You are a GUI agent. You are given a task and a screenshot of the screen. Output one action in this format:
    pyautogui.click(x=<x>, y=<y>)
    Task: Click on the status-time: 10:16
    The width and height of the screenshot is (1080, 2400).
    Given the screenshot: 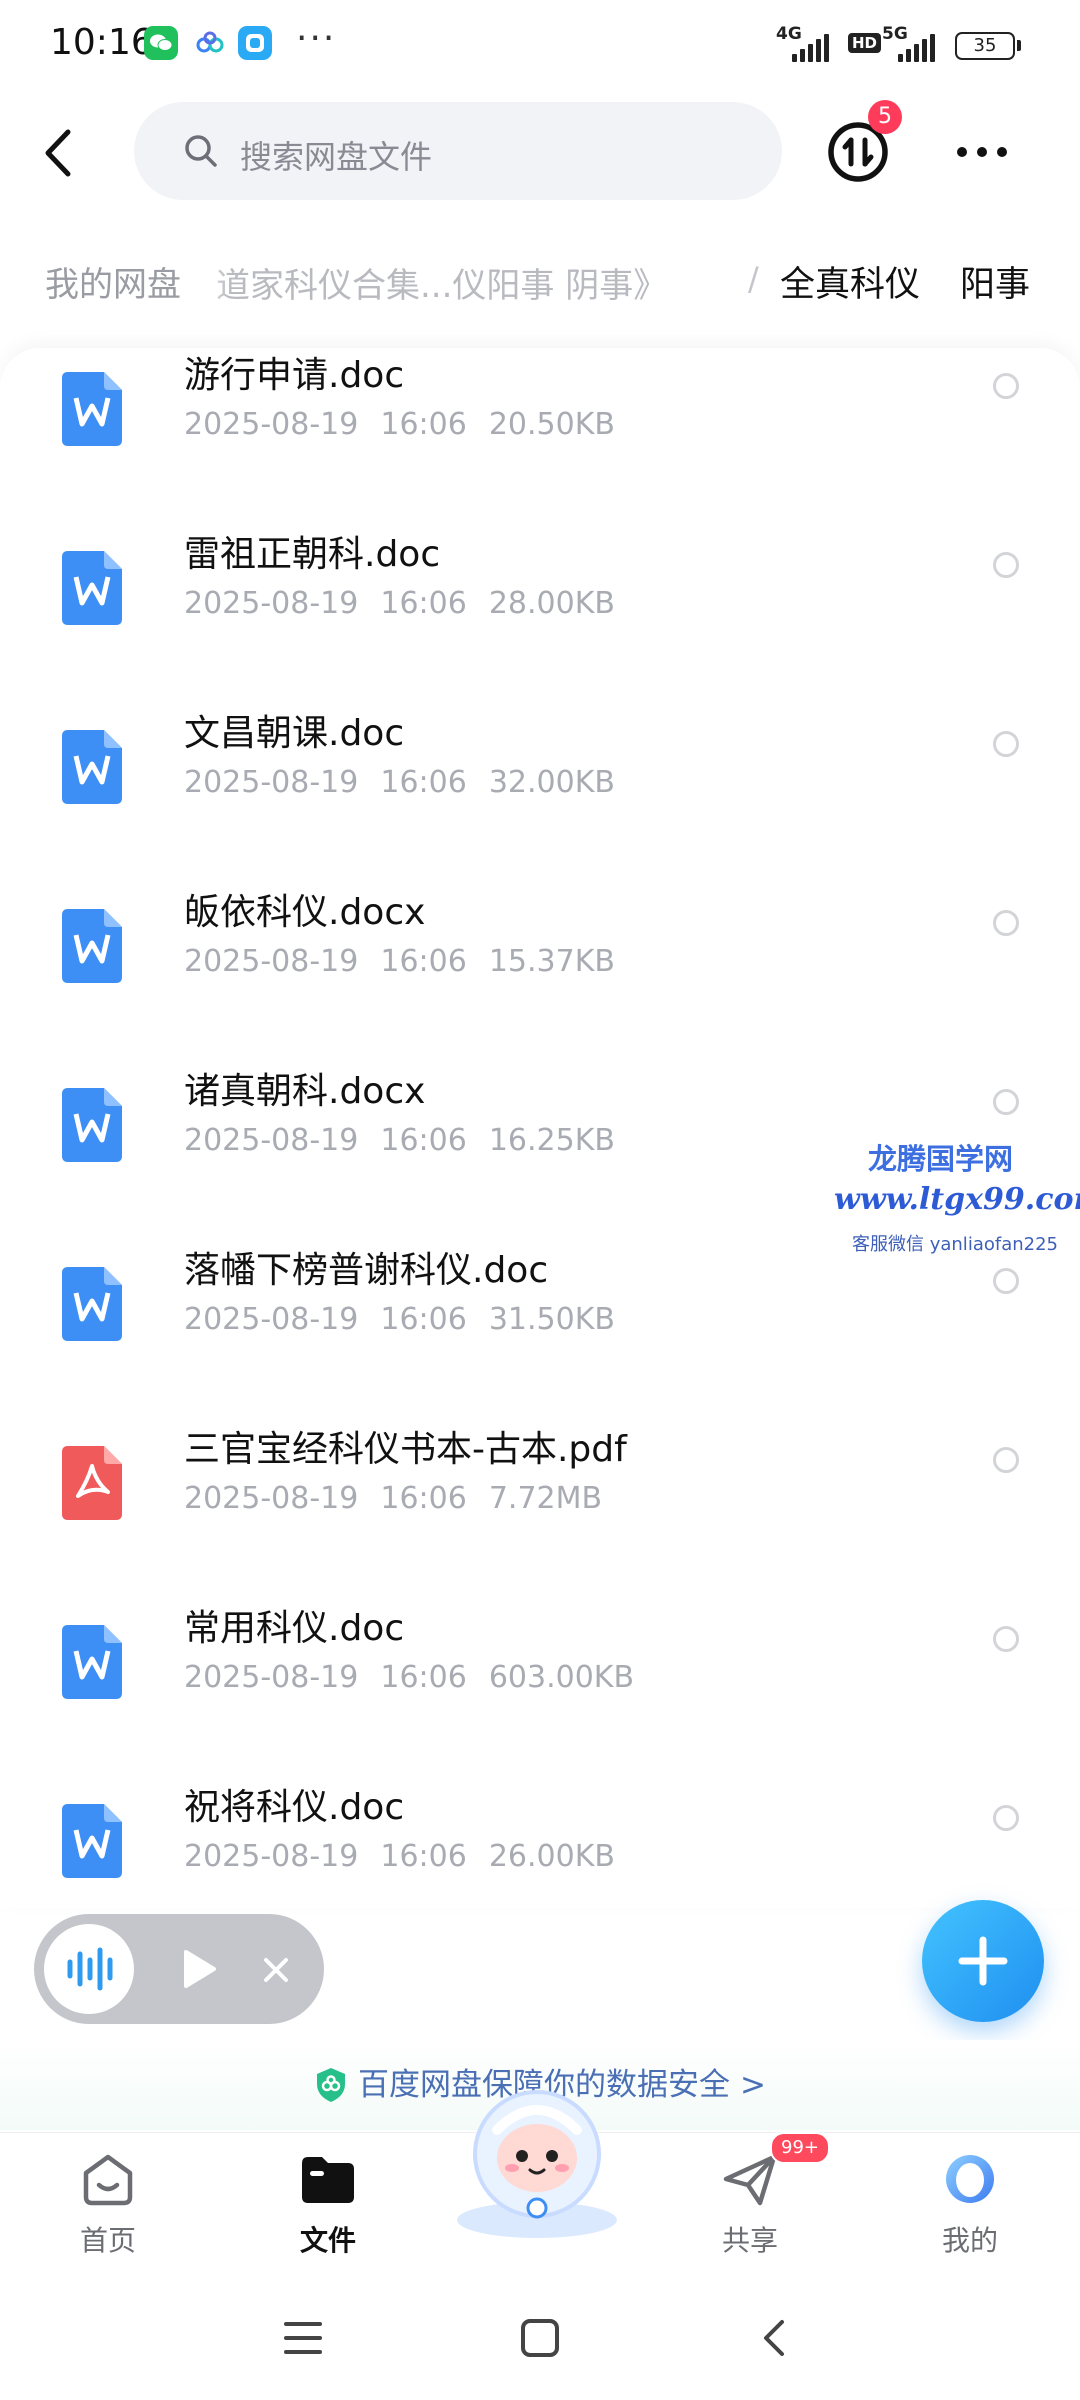 What is the action you would take?
    pyautogui.click(x=102, y=42)
    